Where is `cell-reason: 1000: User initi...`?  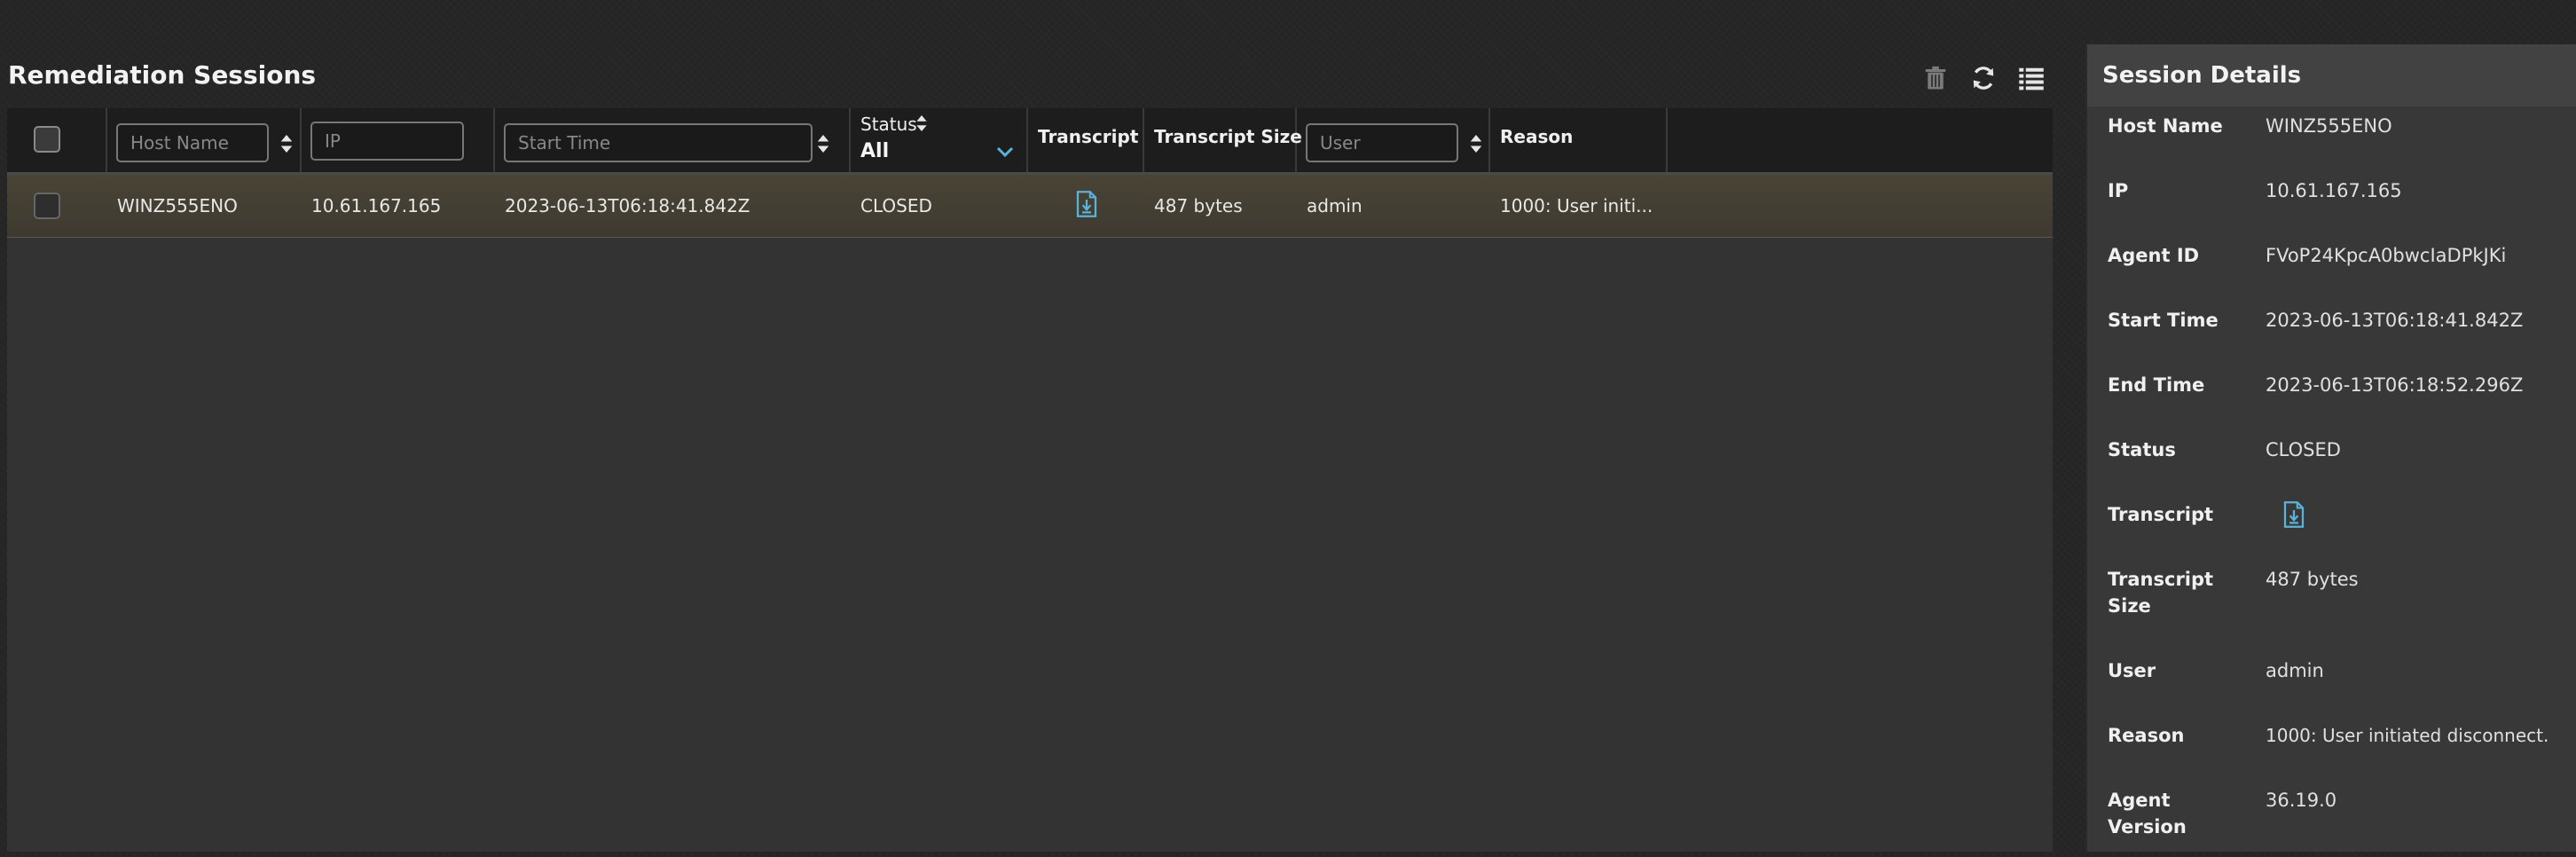 cell-reason: 1000: User initi... is located at coordinates (1576, 205).